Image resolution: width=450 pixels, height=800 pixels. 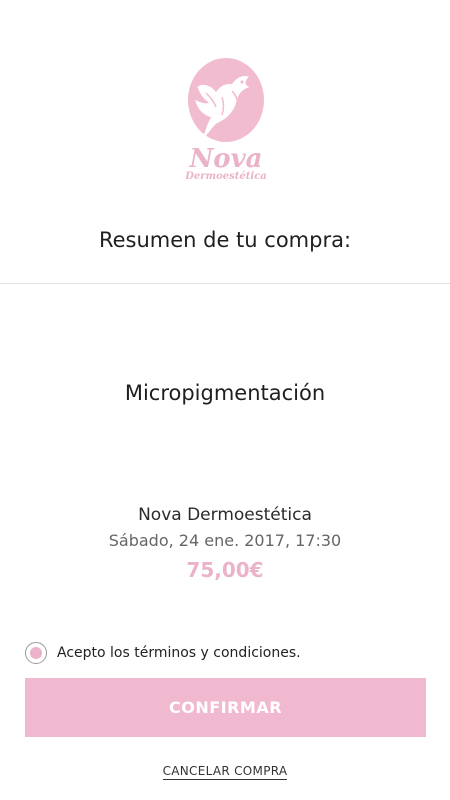 I want to click on dove-logo-icon: Nova Dermoestética, so click(x=226, y=119).